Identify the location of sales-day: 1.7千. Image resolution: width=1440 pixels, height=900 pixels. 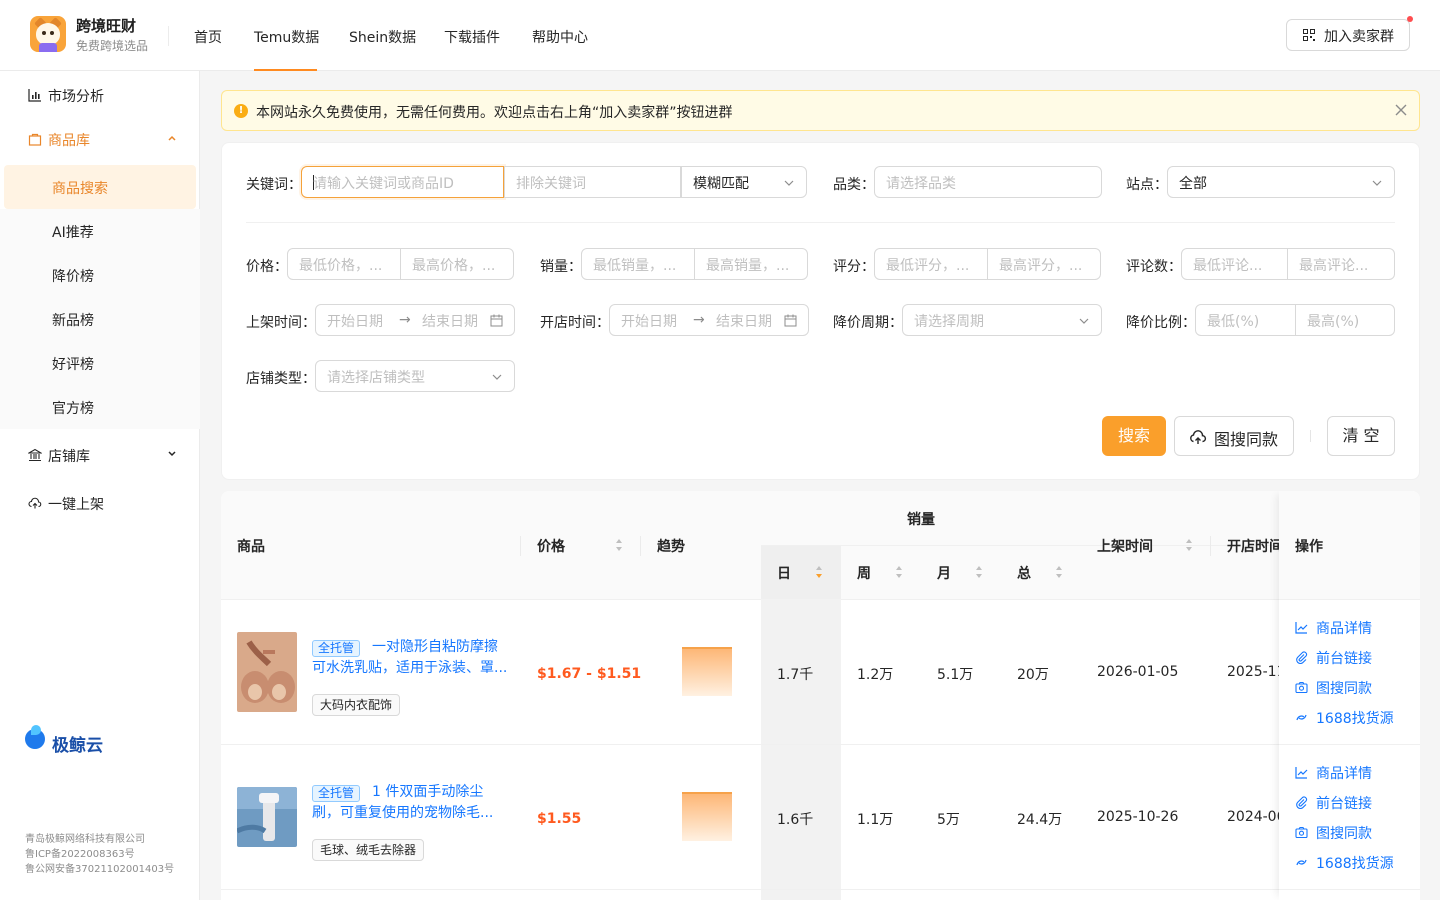
(795, 675).